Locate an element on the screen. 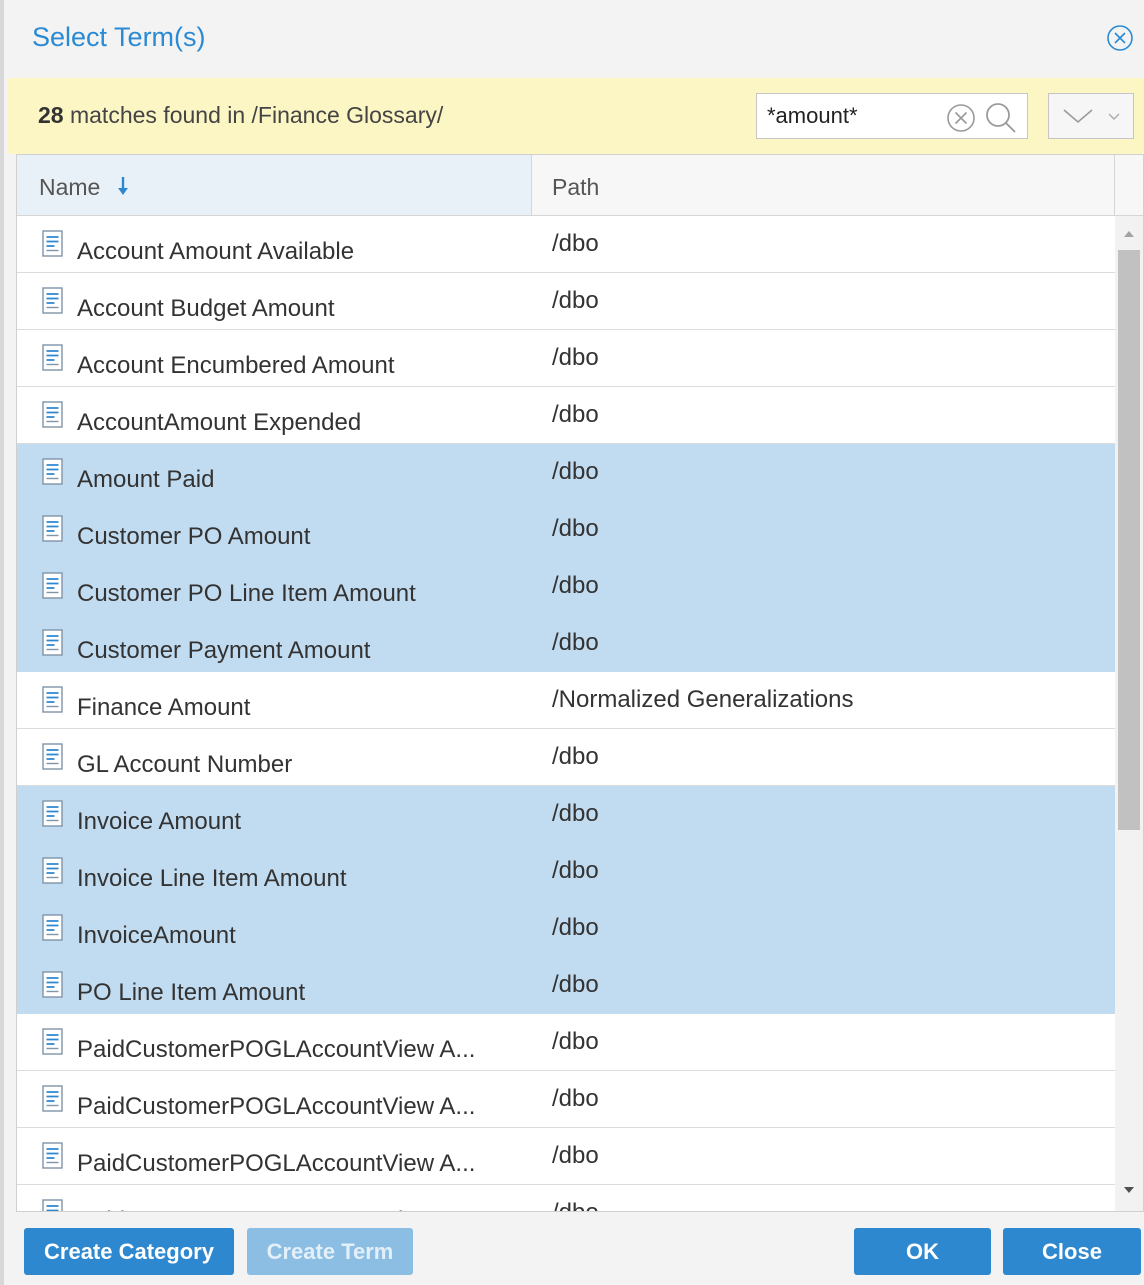  ok-button: OK is located at coordinates (922, 1251).